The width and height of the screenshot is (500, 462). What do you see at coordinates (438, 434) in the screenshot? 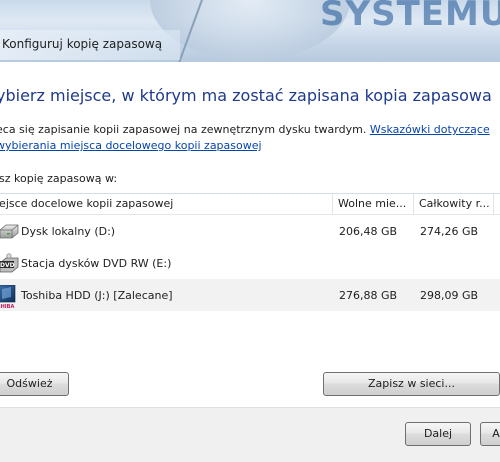
I see `next-button: Dalej` at bounding box center [438, 434].